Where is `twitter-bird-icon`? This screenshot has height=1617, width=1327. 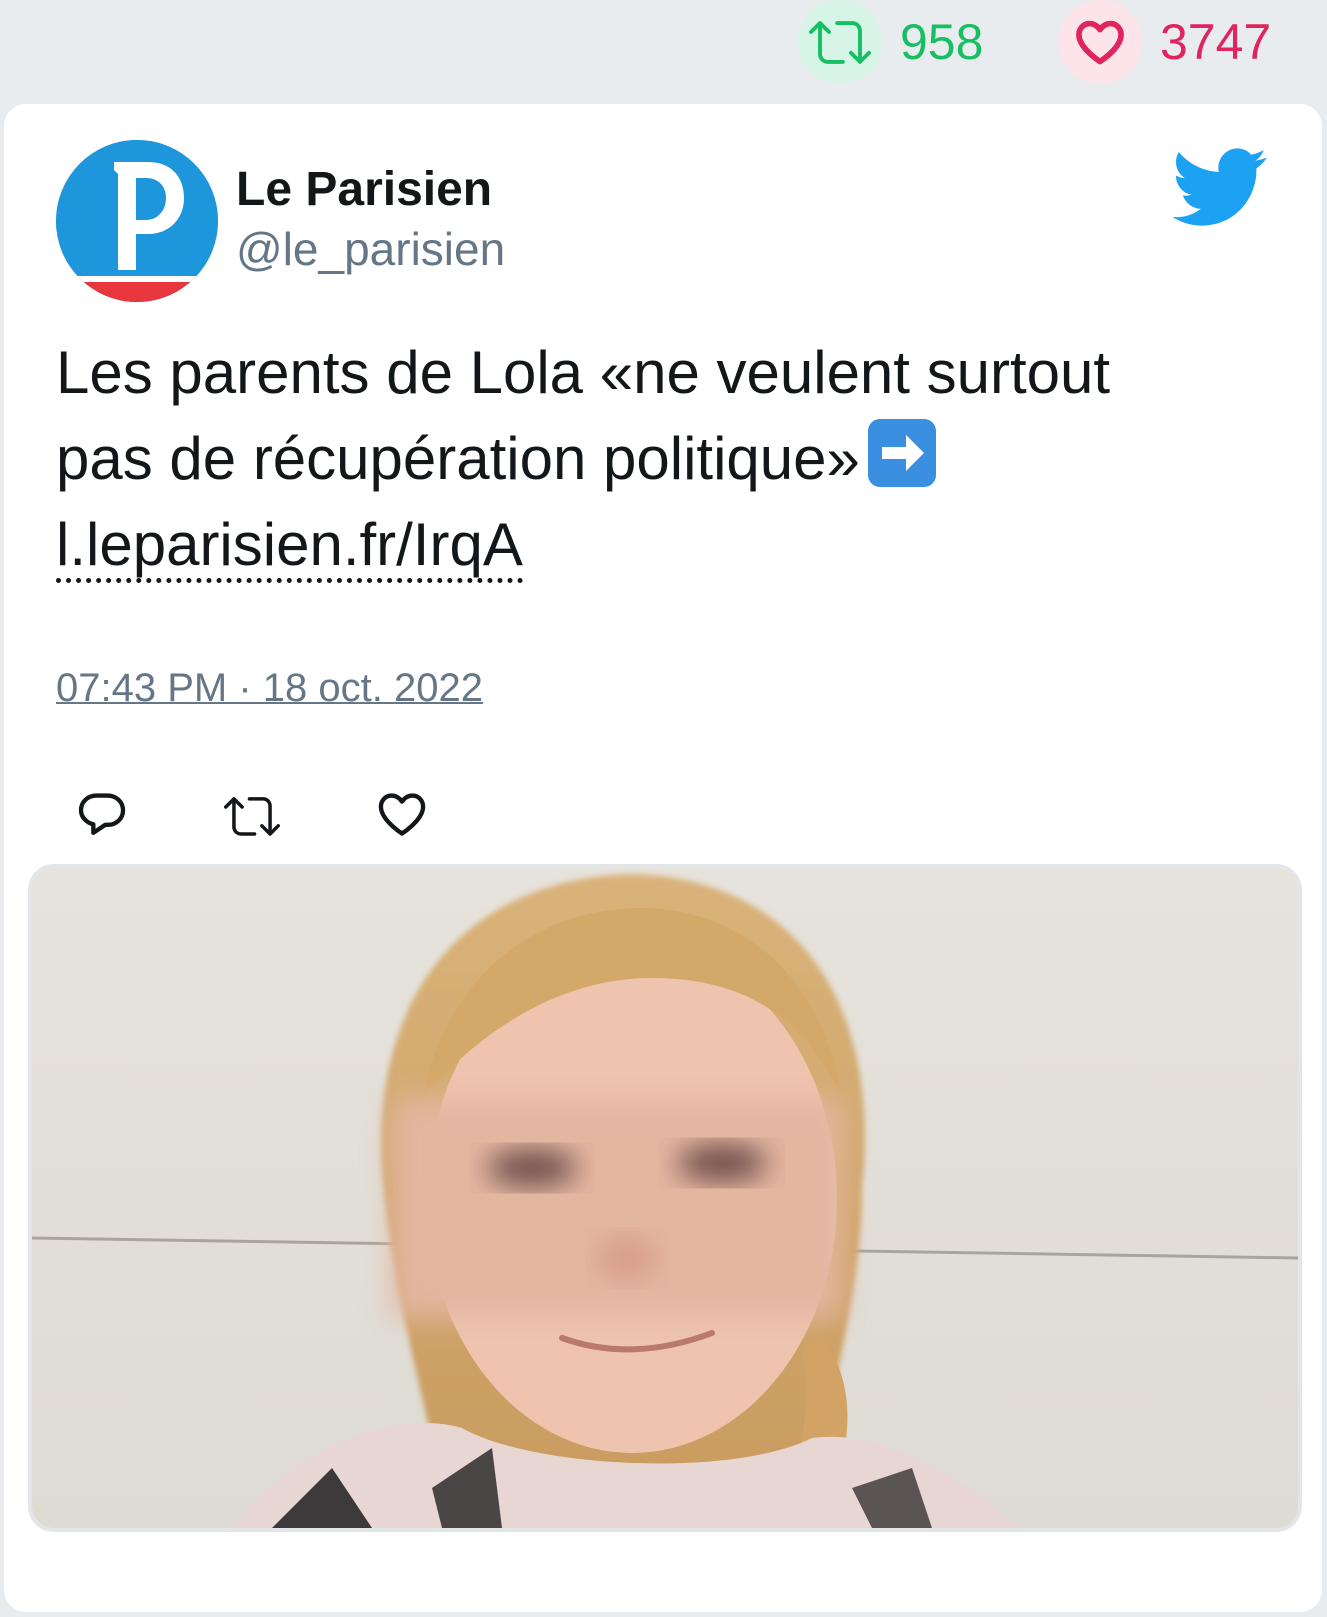
twitter-bird-icon is located at coordinates (1219, 187).